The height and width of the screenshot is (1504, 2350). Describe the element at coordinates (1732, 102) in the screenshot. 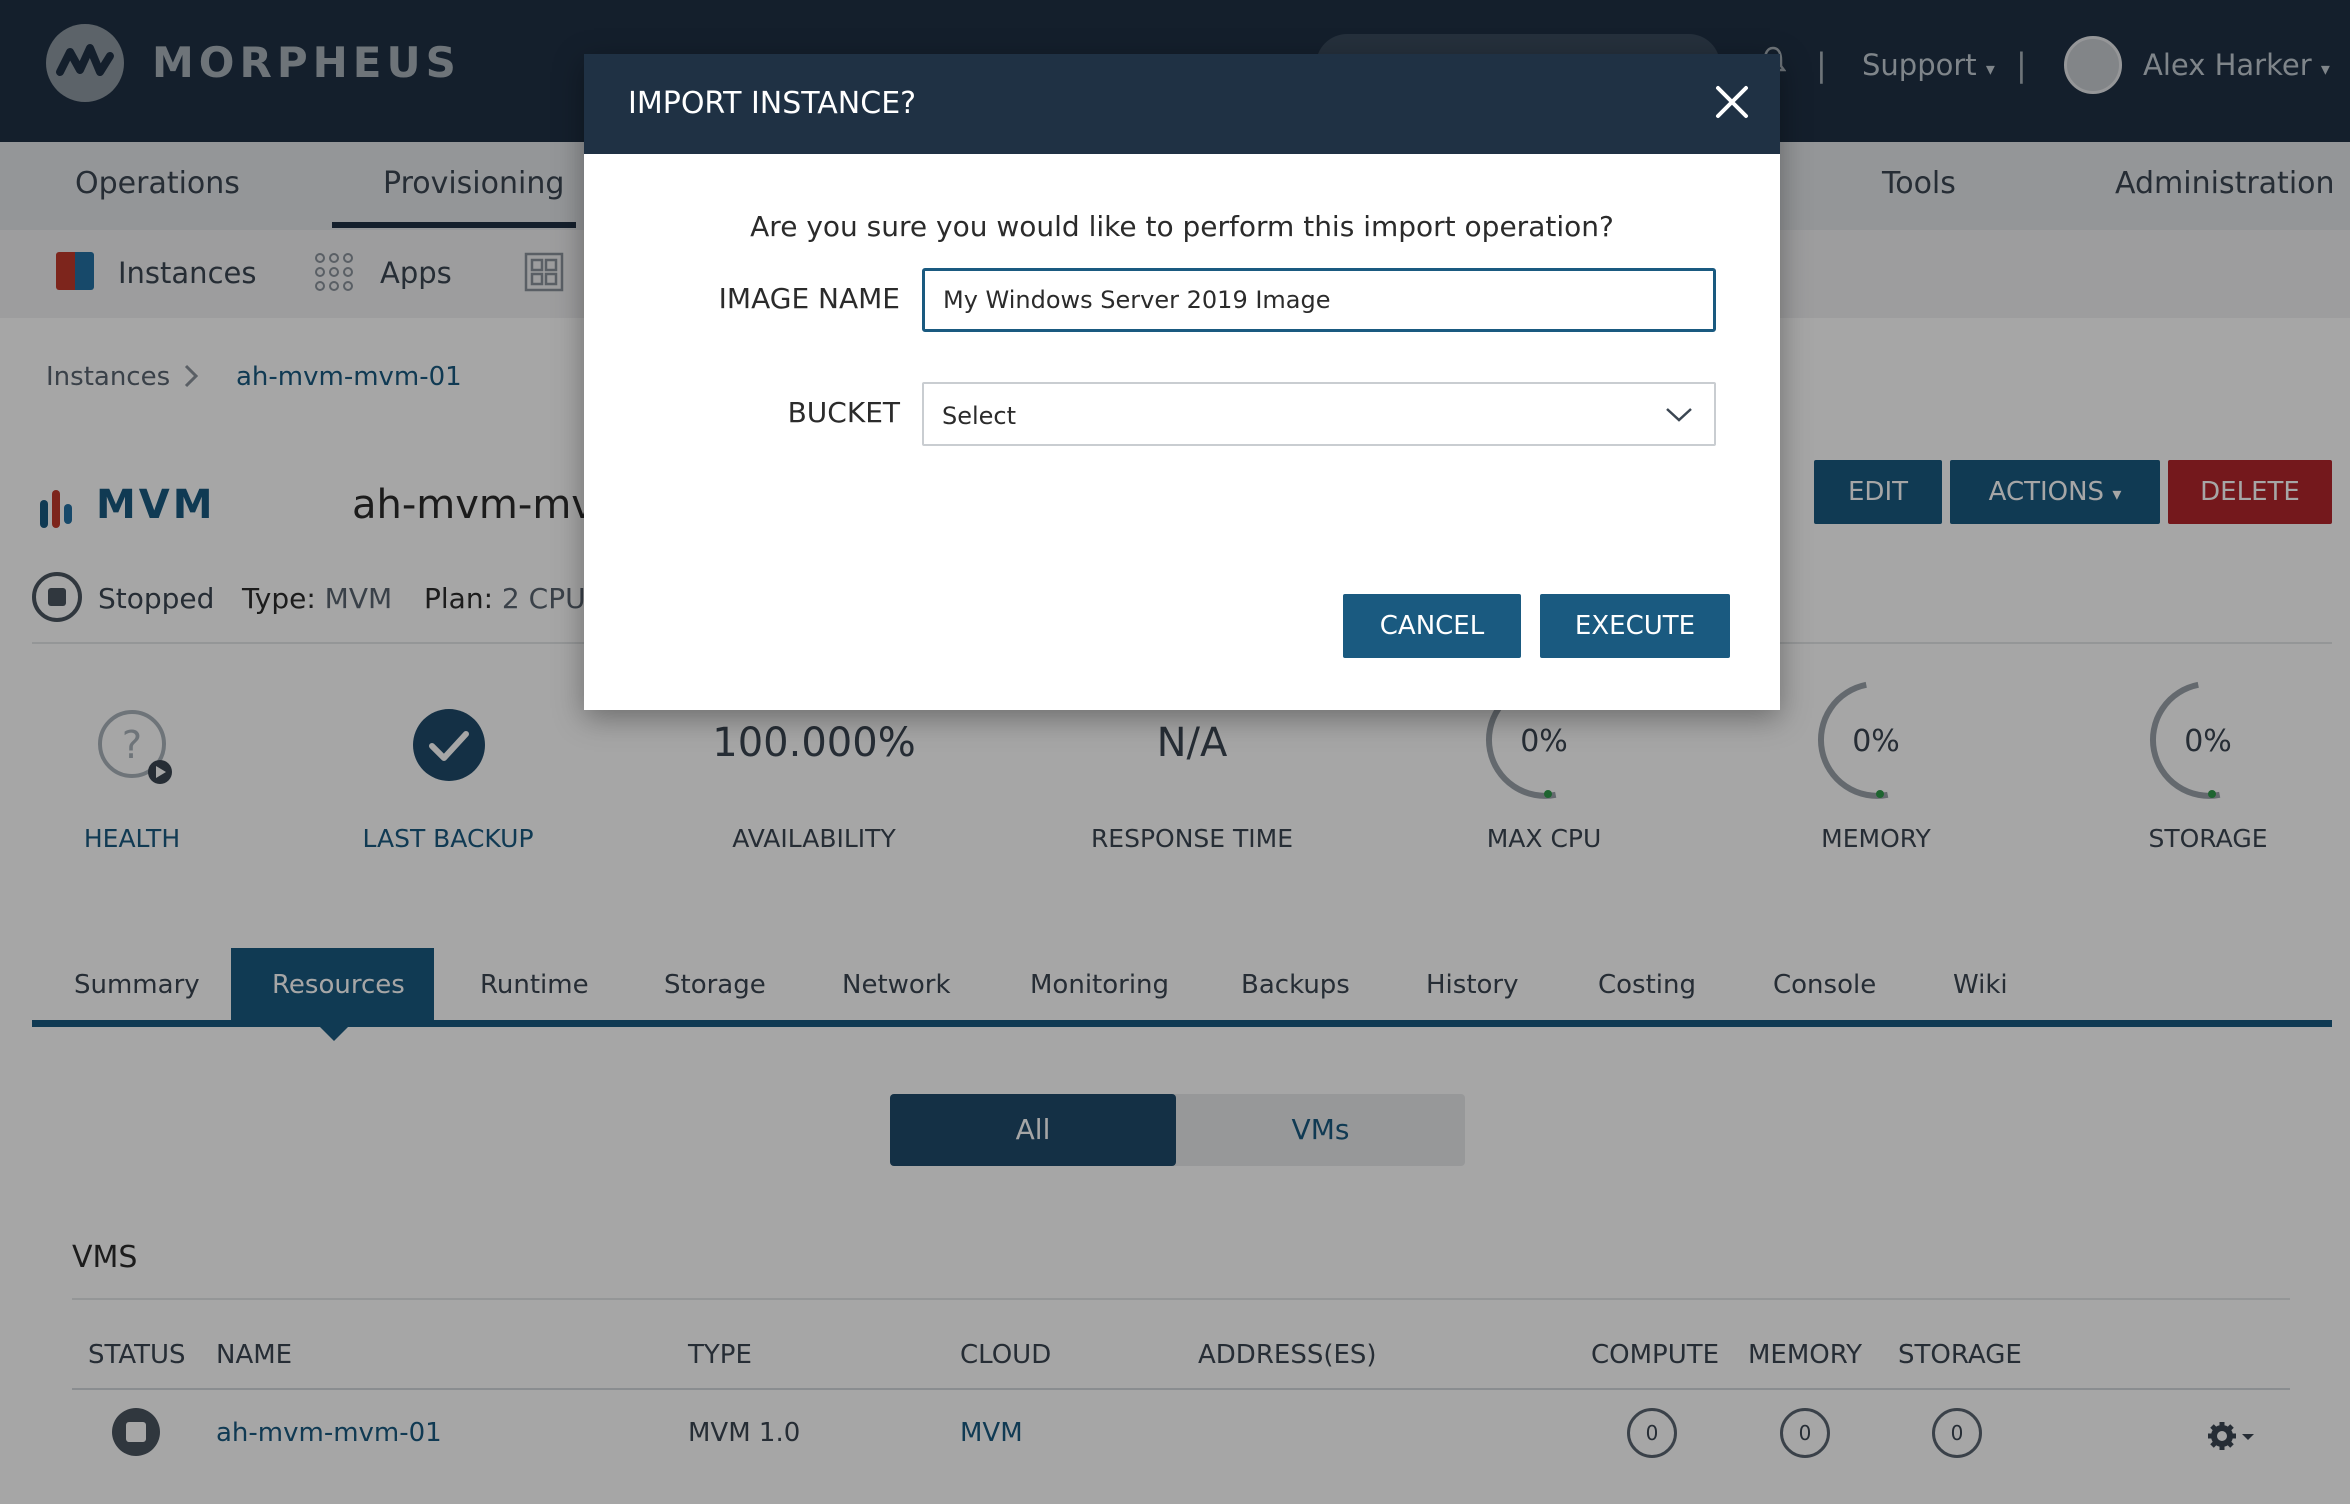

I see `close-icon` at that location.